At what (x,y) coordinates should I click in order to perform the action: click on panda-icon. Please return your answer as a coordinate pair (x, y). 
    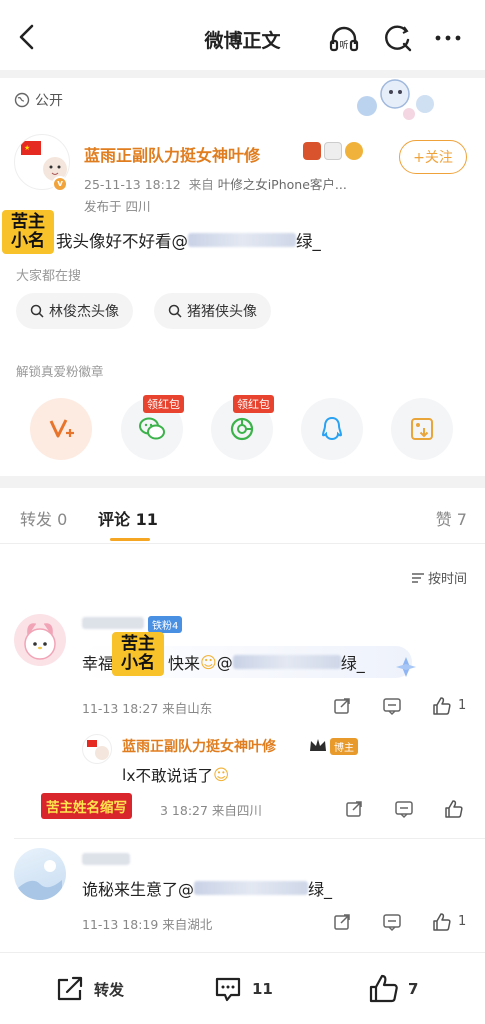
    Looking at the image, I should click on (333, 151).